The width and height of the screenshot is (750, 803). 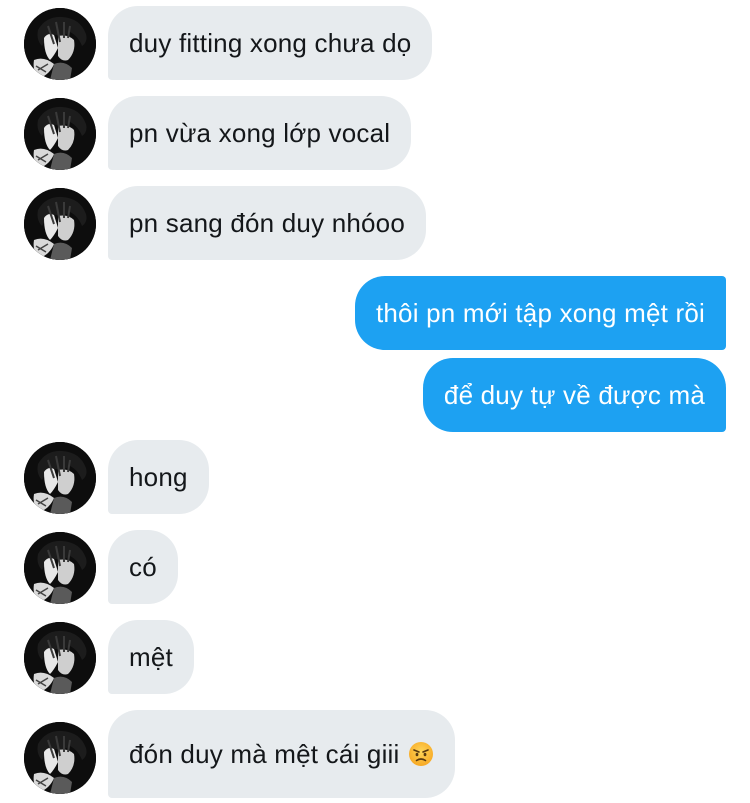 I want to click on angry-face-icon, so click(x=421, y=754).